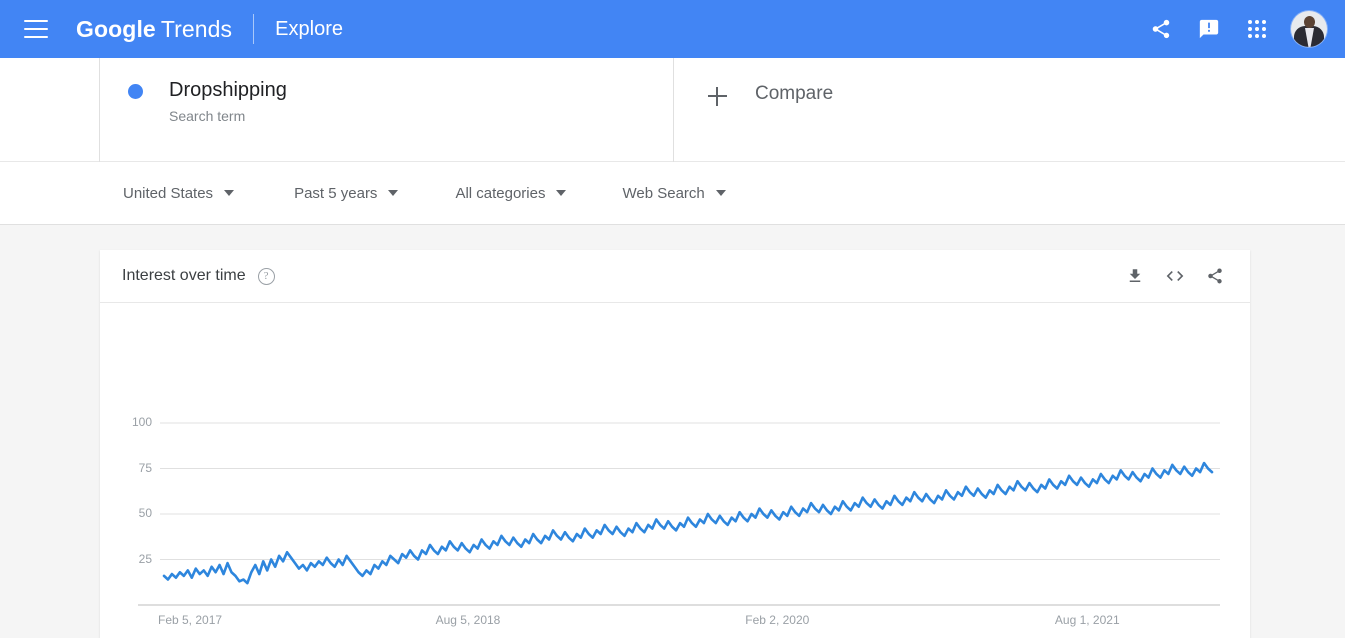  What do you see at coordinates (266, 276) in the screenshot?
I see `help-circle-icon: ?` at bounding box center [266, 276].